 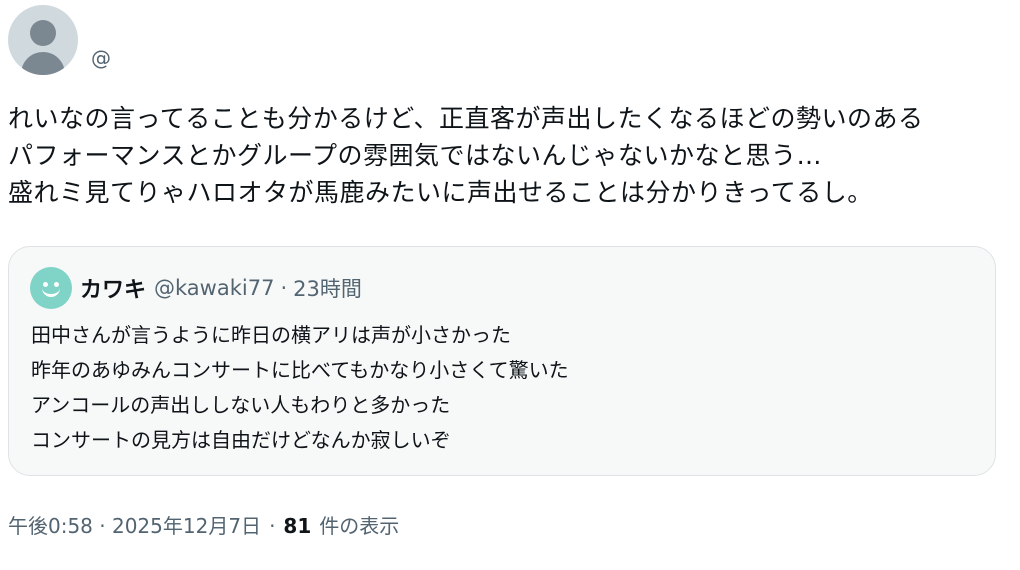 I want to click on view-count: 81, so click(x=297, y=526).